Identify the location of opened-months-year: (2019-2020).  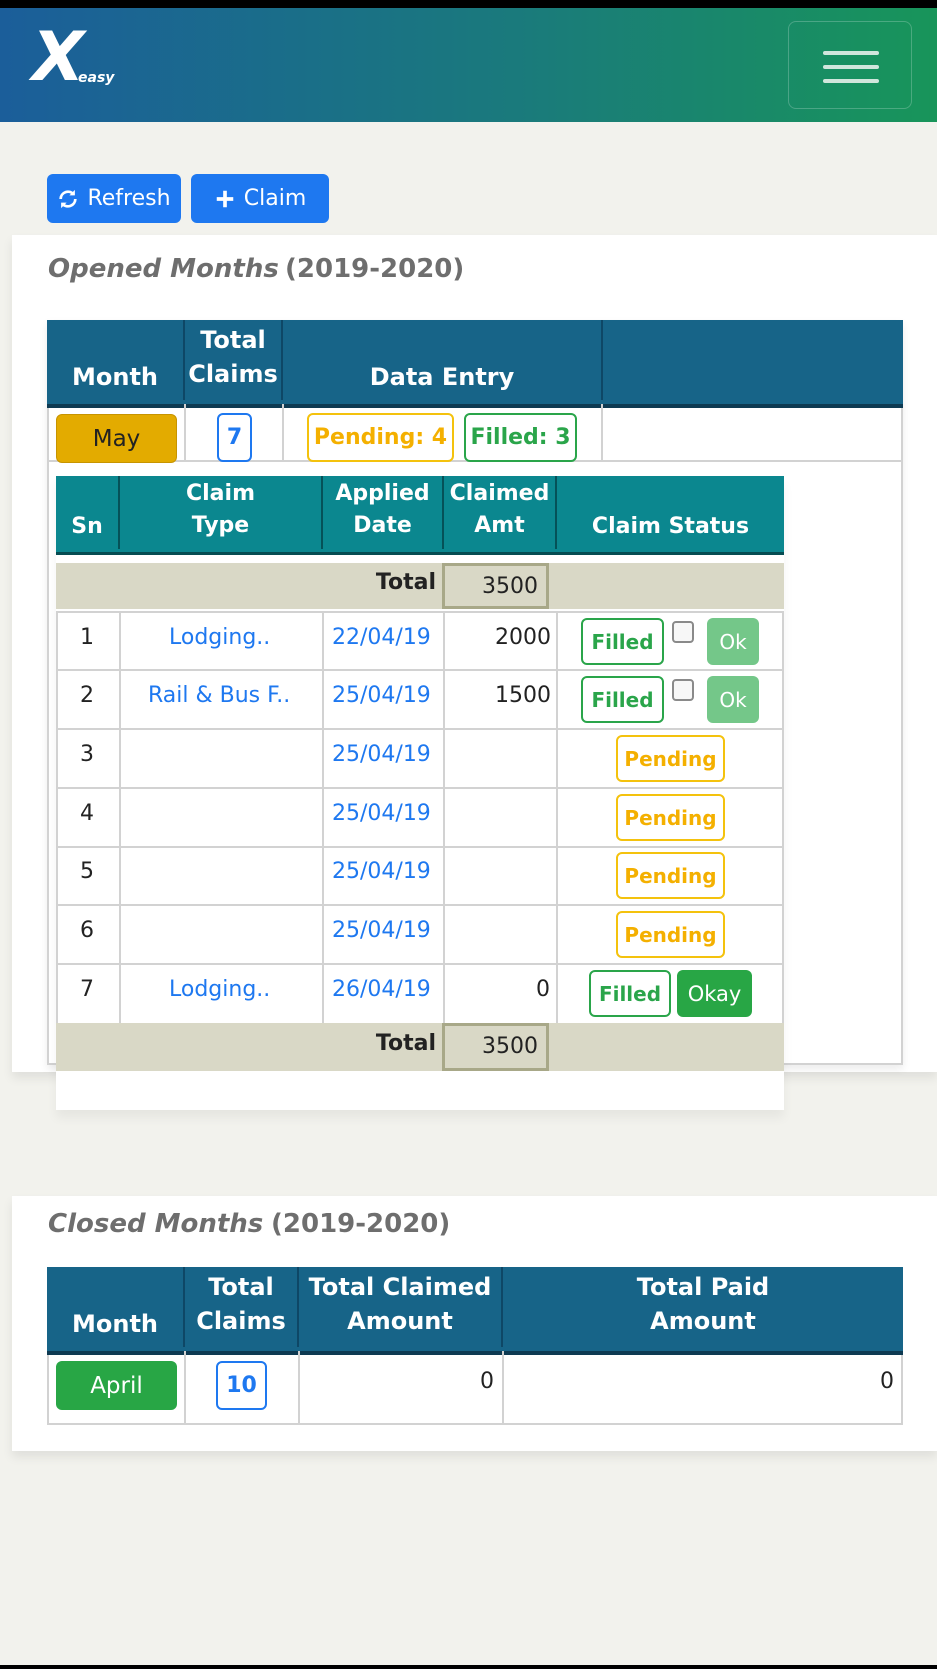
(375, 269).